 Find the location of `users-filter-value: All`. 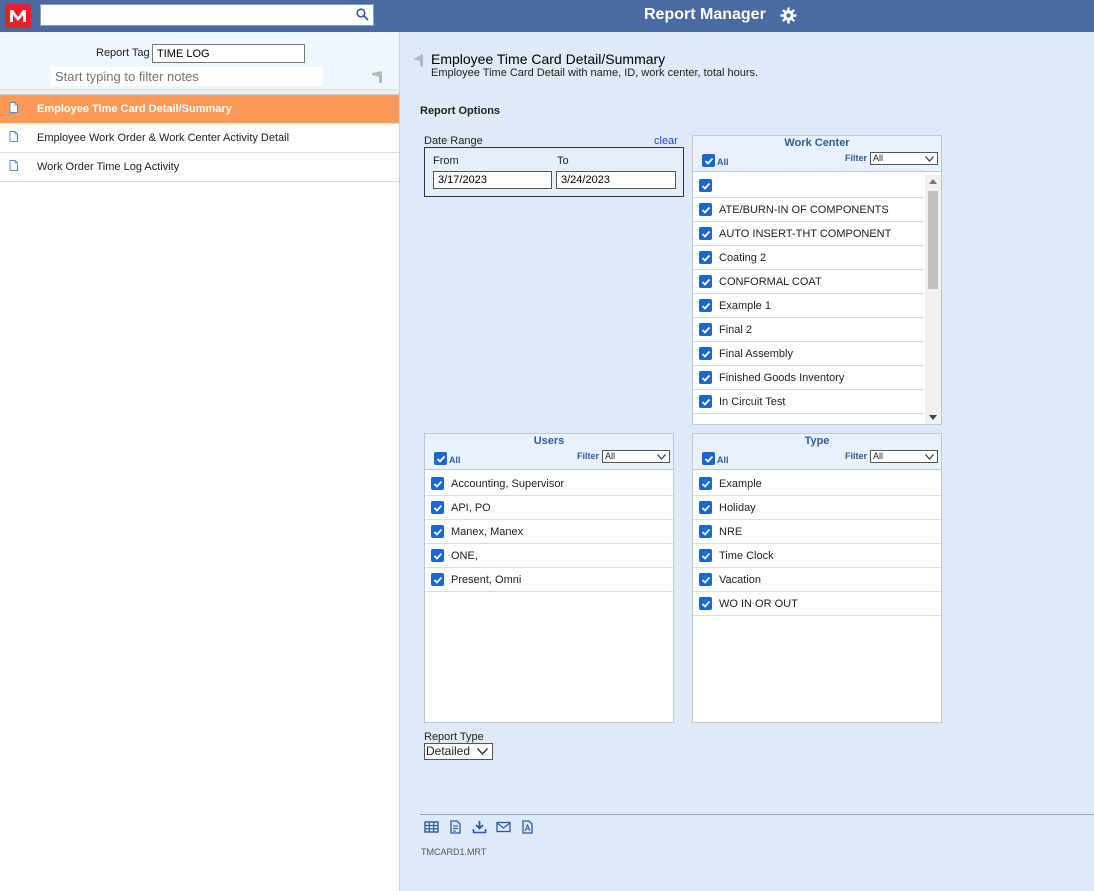

users-filter-value: All is located at coordinates (610, 456).